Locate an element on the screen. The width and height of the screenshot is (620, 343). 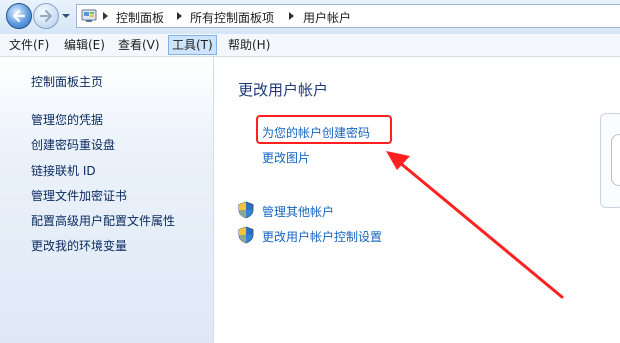
breadcrumb: 控制面板 所有控制面板项 用户帐户 is located at coordinates (348, 16).